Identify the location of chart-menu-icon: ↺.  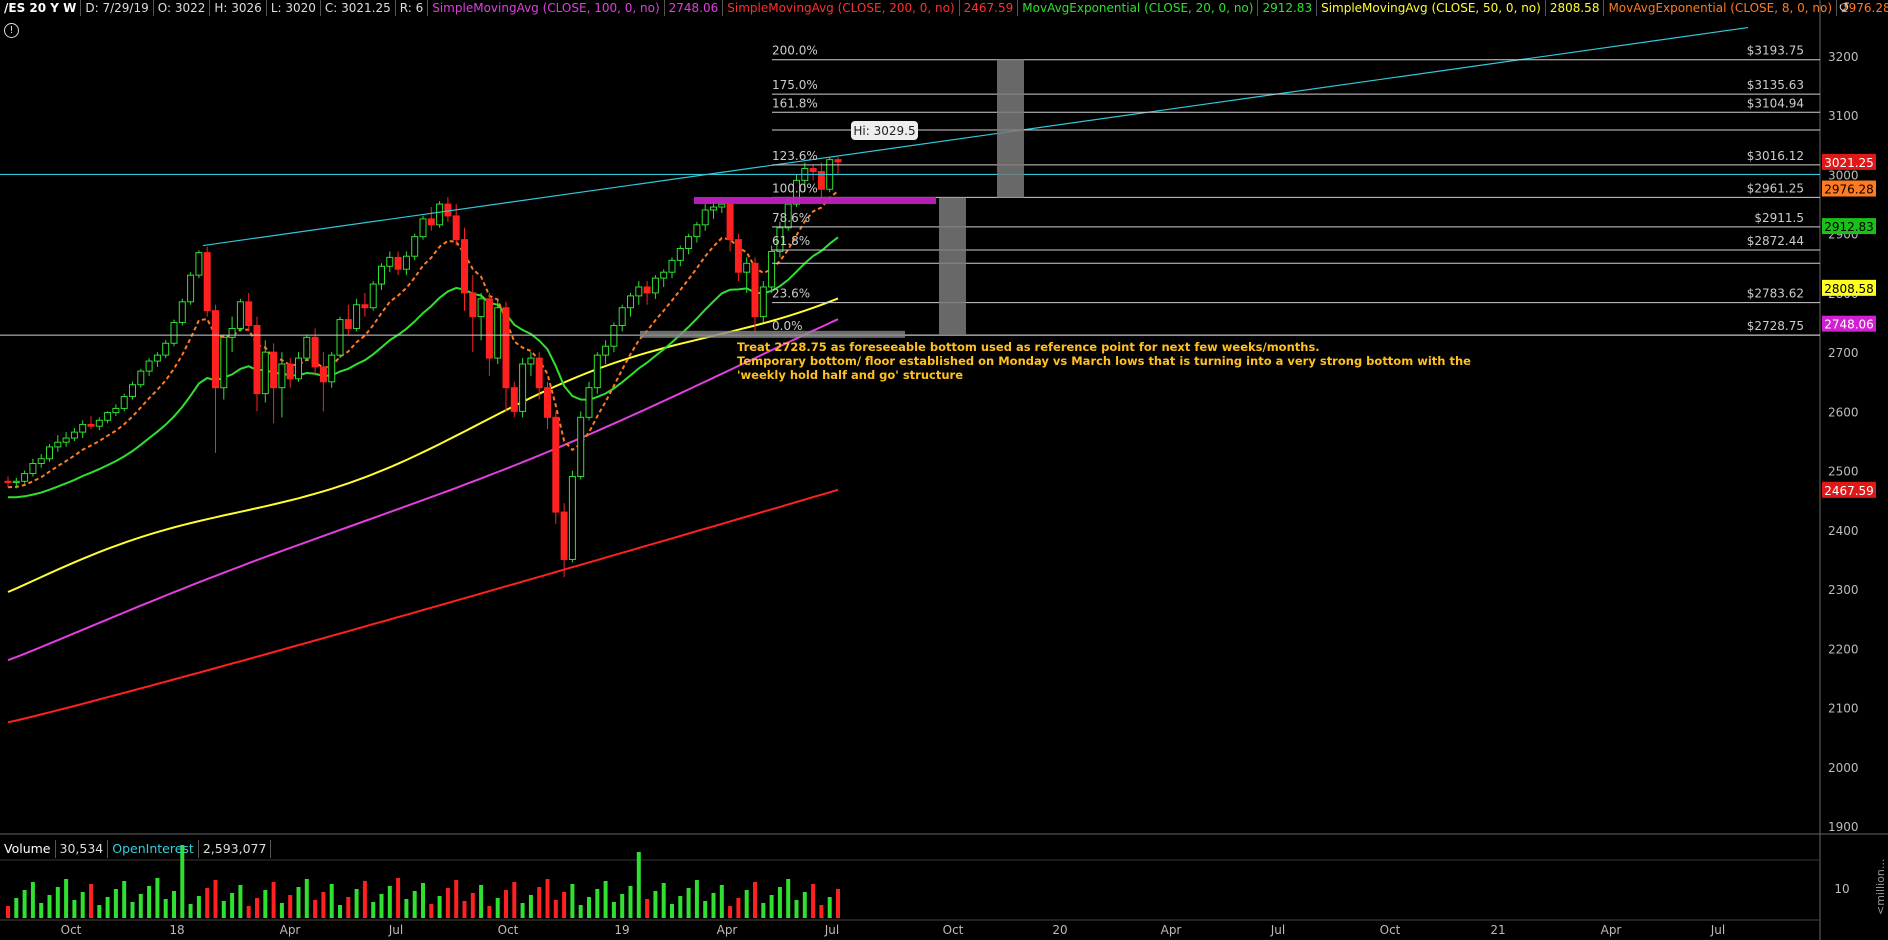
(1844, 8).